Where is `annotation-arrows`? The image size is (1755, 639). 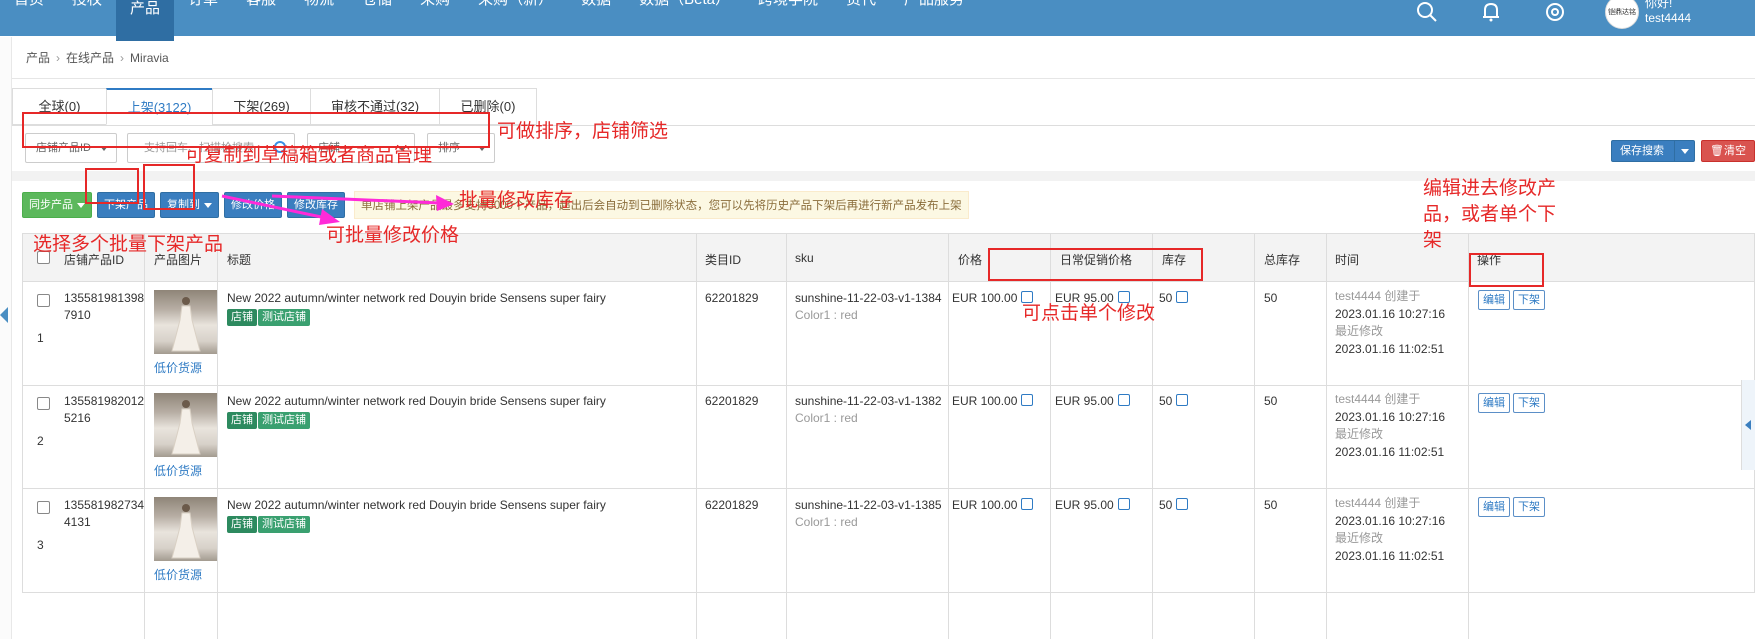 annotation-arrows is located at coordinates (337, 209).